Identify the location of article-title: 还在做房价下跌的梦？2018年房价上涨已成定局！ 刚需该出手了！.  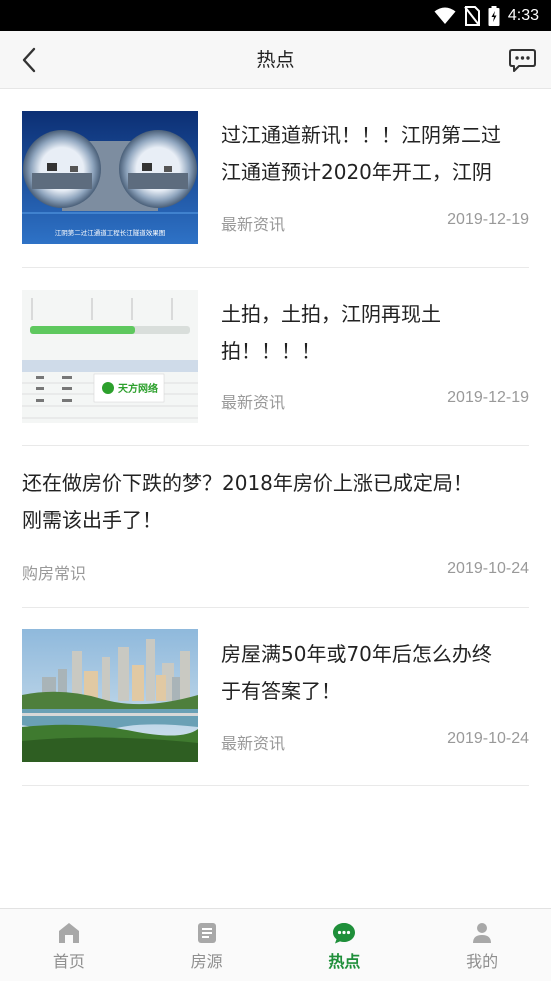
(247, 502).